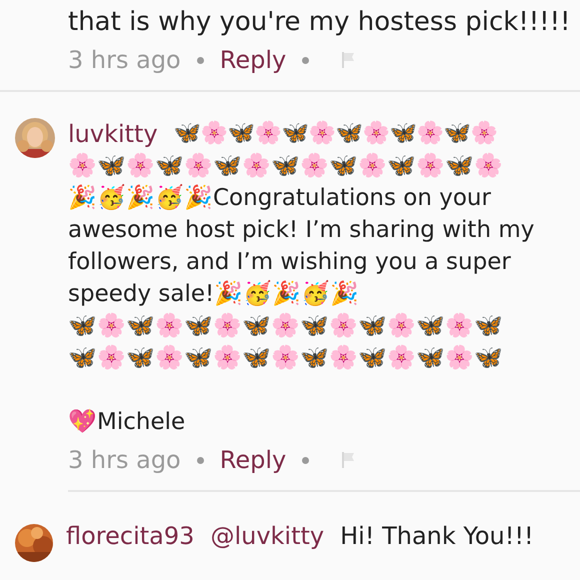 This screenshot has width=580, height=580. What do you see at coordinates (437, 536) in the screenshot?
I see `comment-text: Hi! Thank You!!!` at bounding box center [437, 536].